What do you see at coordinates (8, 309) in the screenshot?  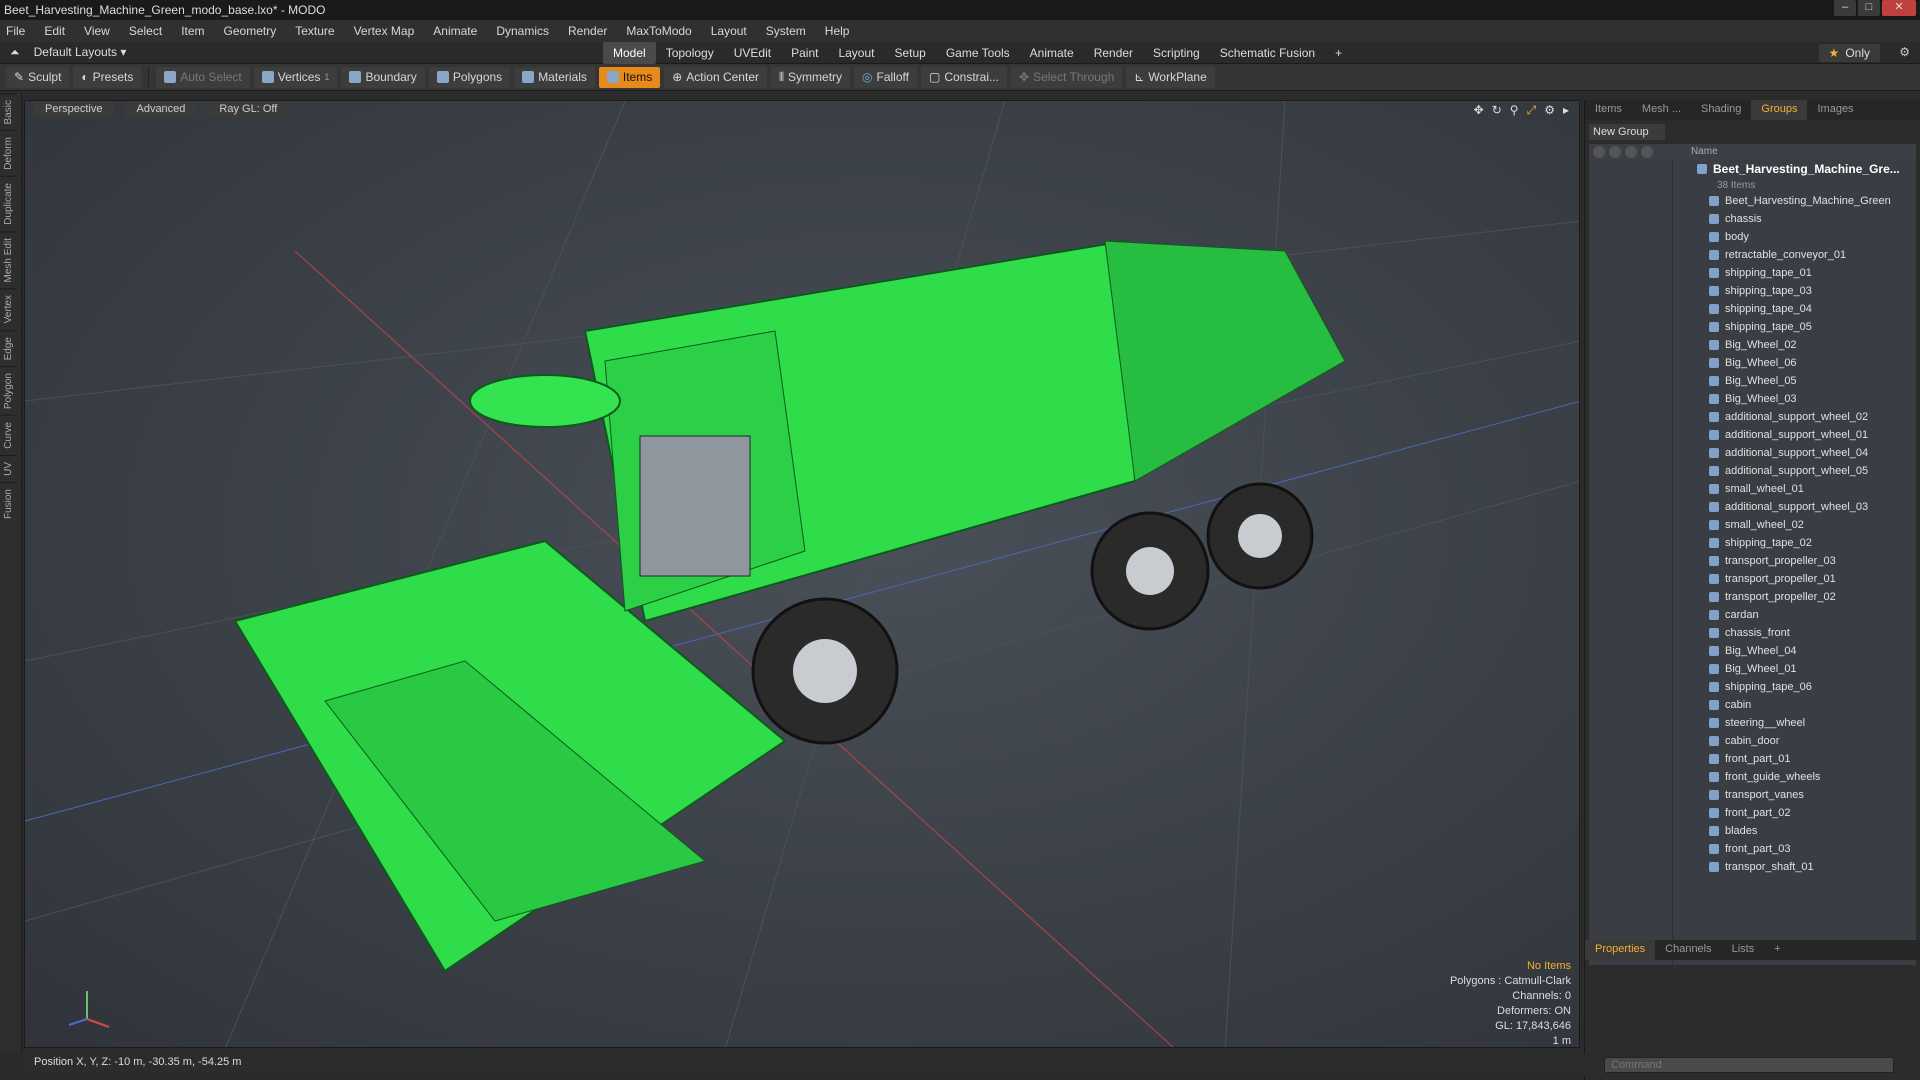 I see `tab-vertex: Vertex` at bounding box center [8, 309].